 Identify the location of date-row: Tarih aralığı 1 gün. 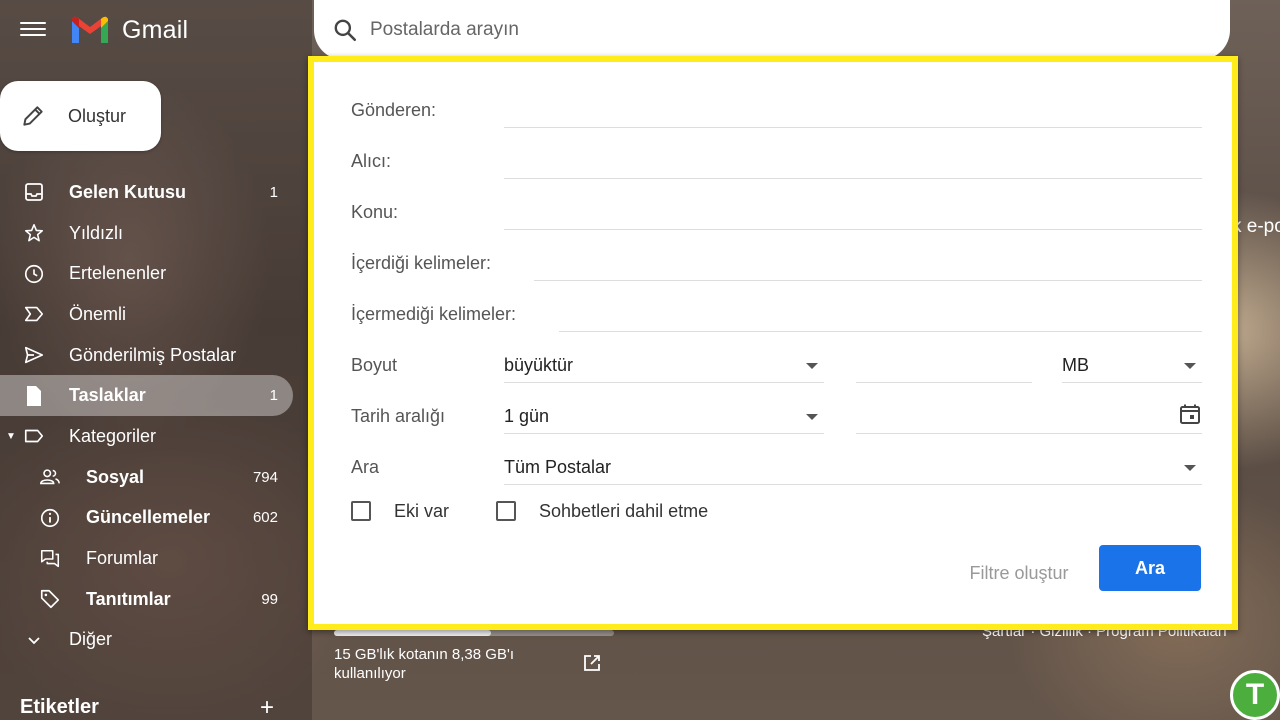
(776, 414).